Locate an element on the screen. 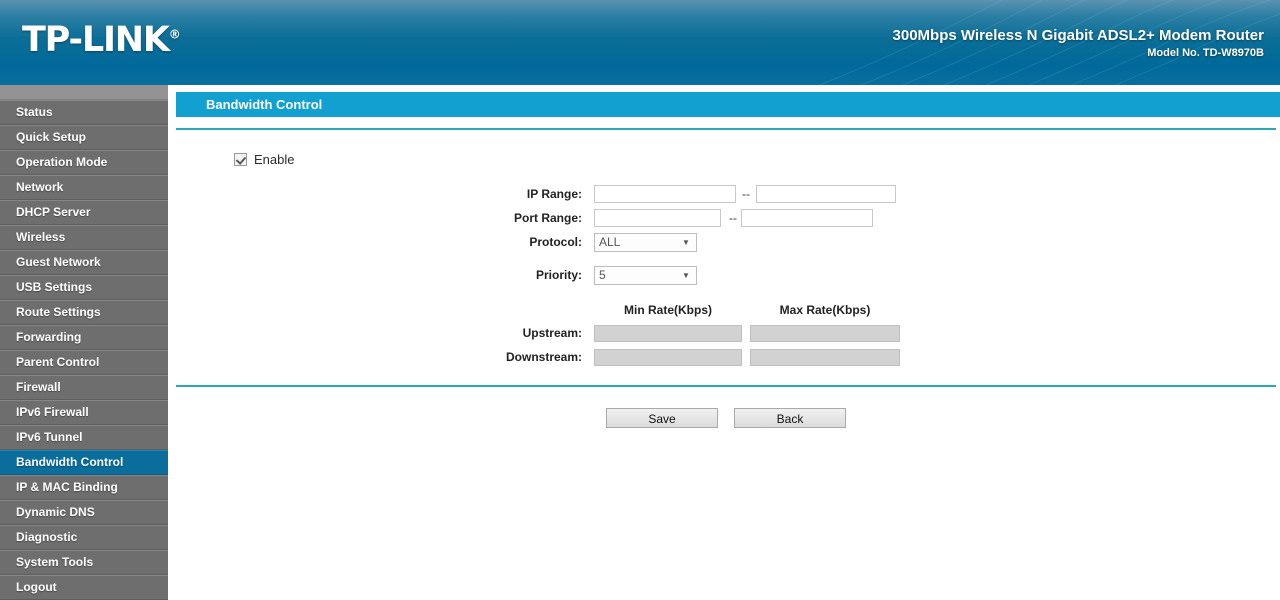 This screenshot has height=600, width=1280. sidebar-item-route-settings: Route Settings is located at coordinates (84, 312).